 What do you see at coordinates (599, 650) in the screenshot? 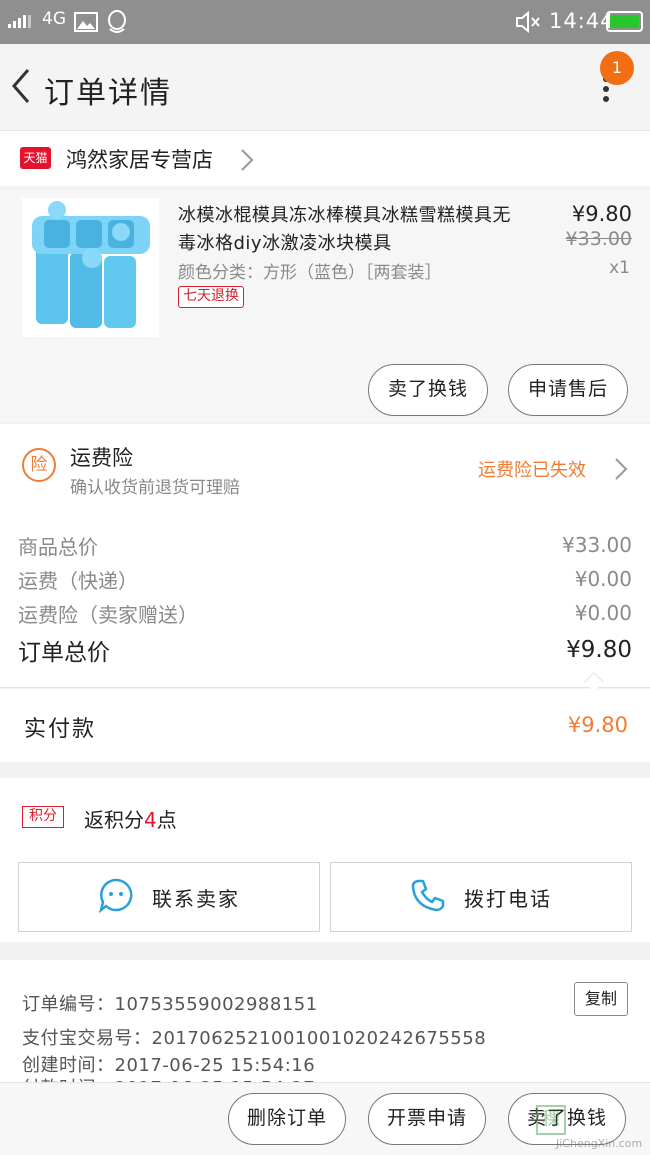
I see `cost-value: ¥9.80` at bounding box center [599, 650].